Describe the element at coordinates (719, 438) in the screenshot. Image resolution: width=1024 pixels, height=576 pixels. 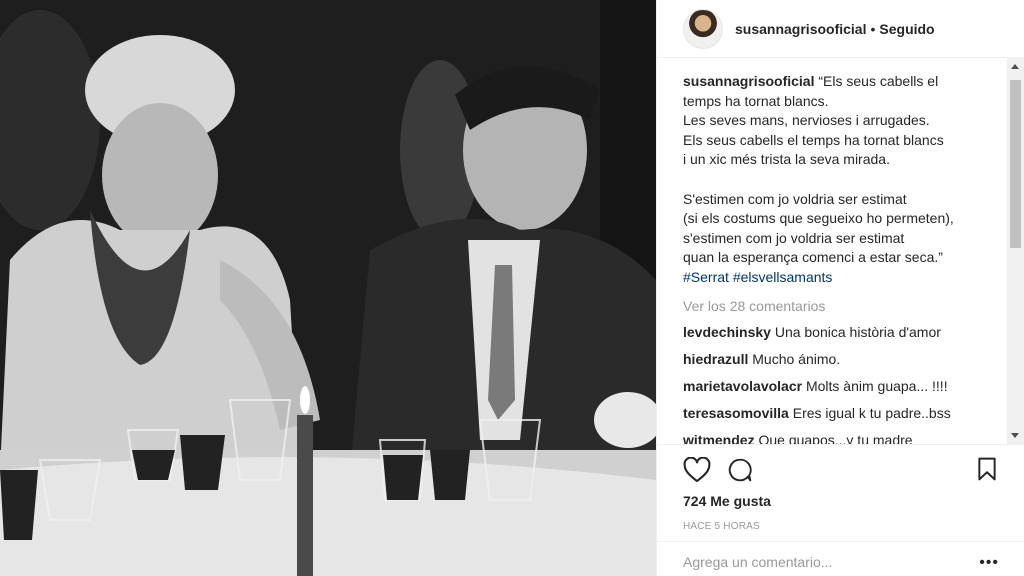
I see `comment-username: witmendez` at that location.